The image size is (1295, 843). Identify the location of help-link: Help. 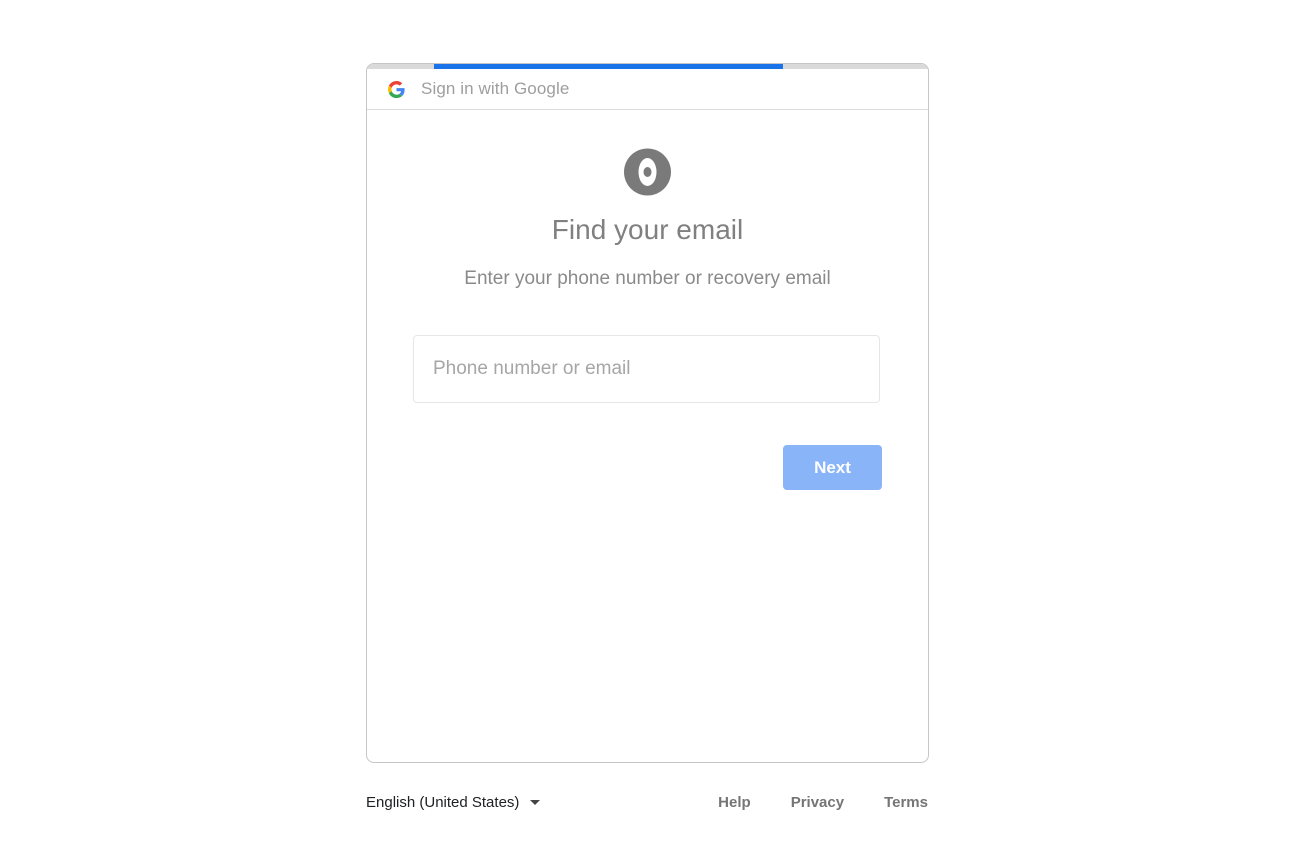
(734, 802).